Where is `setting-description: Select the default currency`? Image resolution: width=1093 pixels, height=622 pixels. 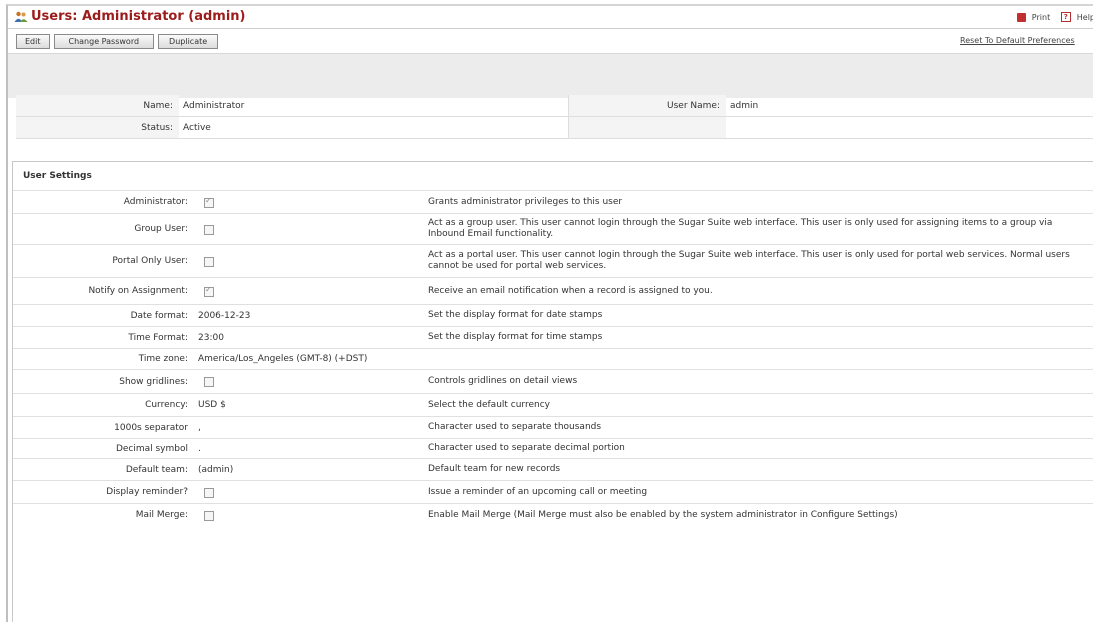 setting-description: Select the default currency is located at coordinates (753, 405).